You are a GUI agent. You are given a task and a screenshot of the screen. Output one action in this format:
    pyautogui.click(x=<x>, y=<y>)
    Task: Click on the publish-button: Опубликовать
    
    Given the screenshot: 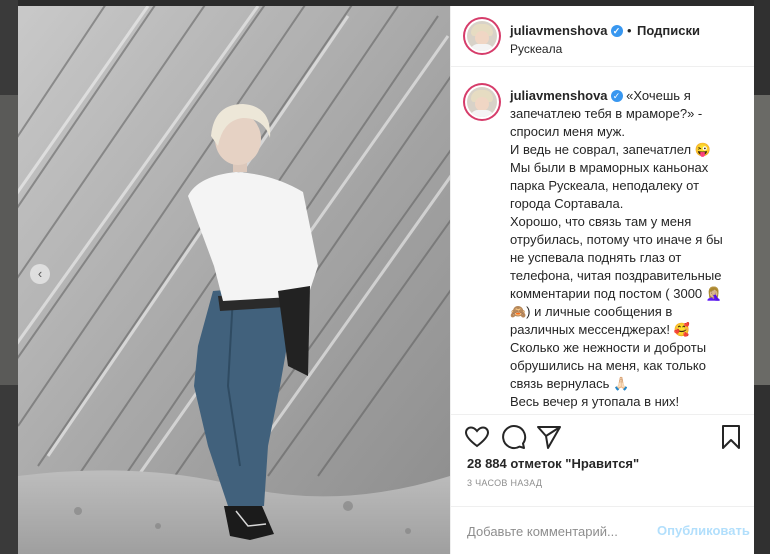 What is the action you would take?
    pyautogui.click(x=703, y=530)
    